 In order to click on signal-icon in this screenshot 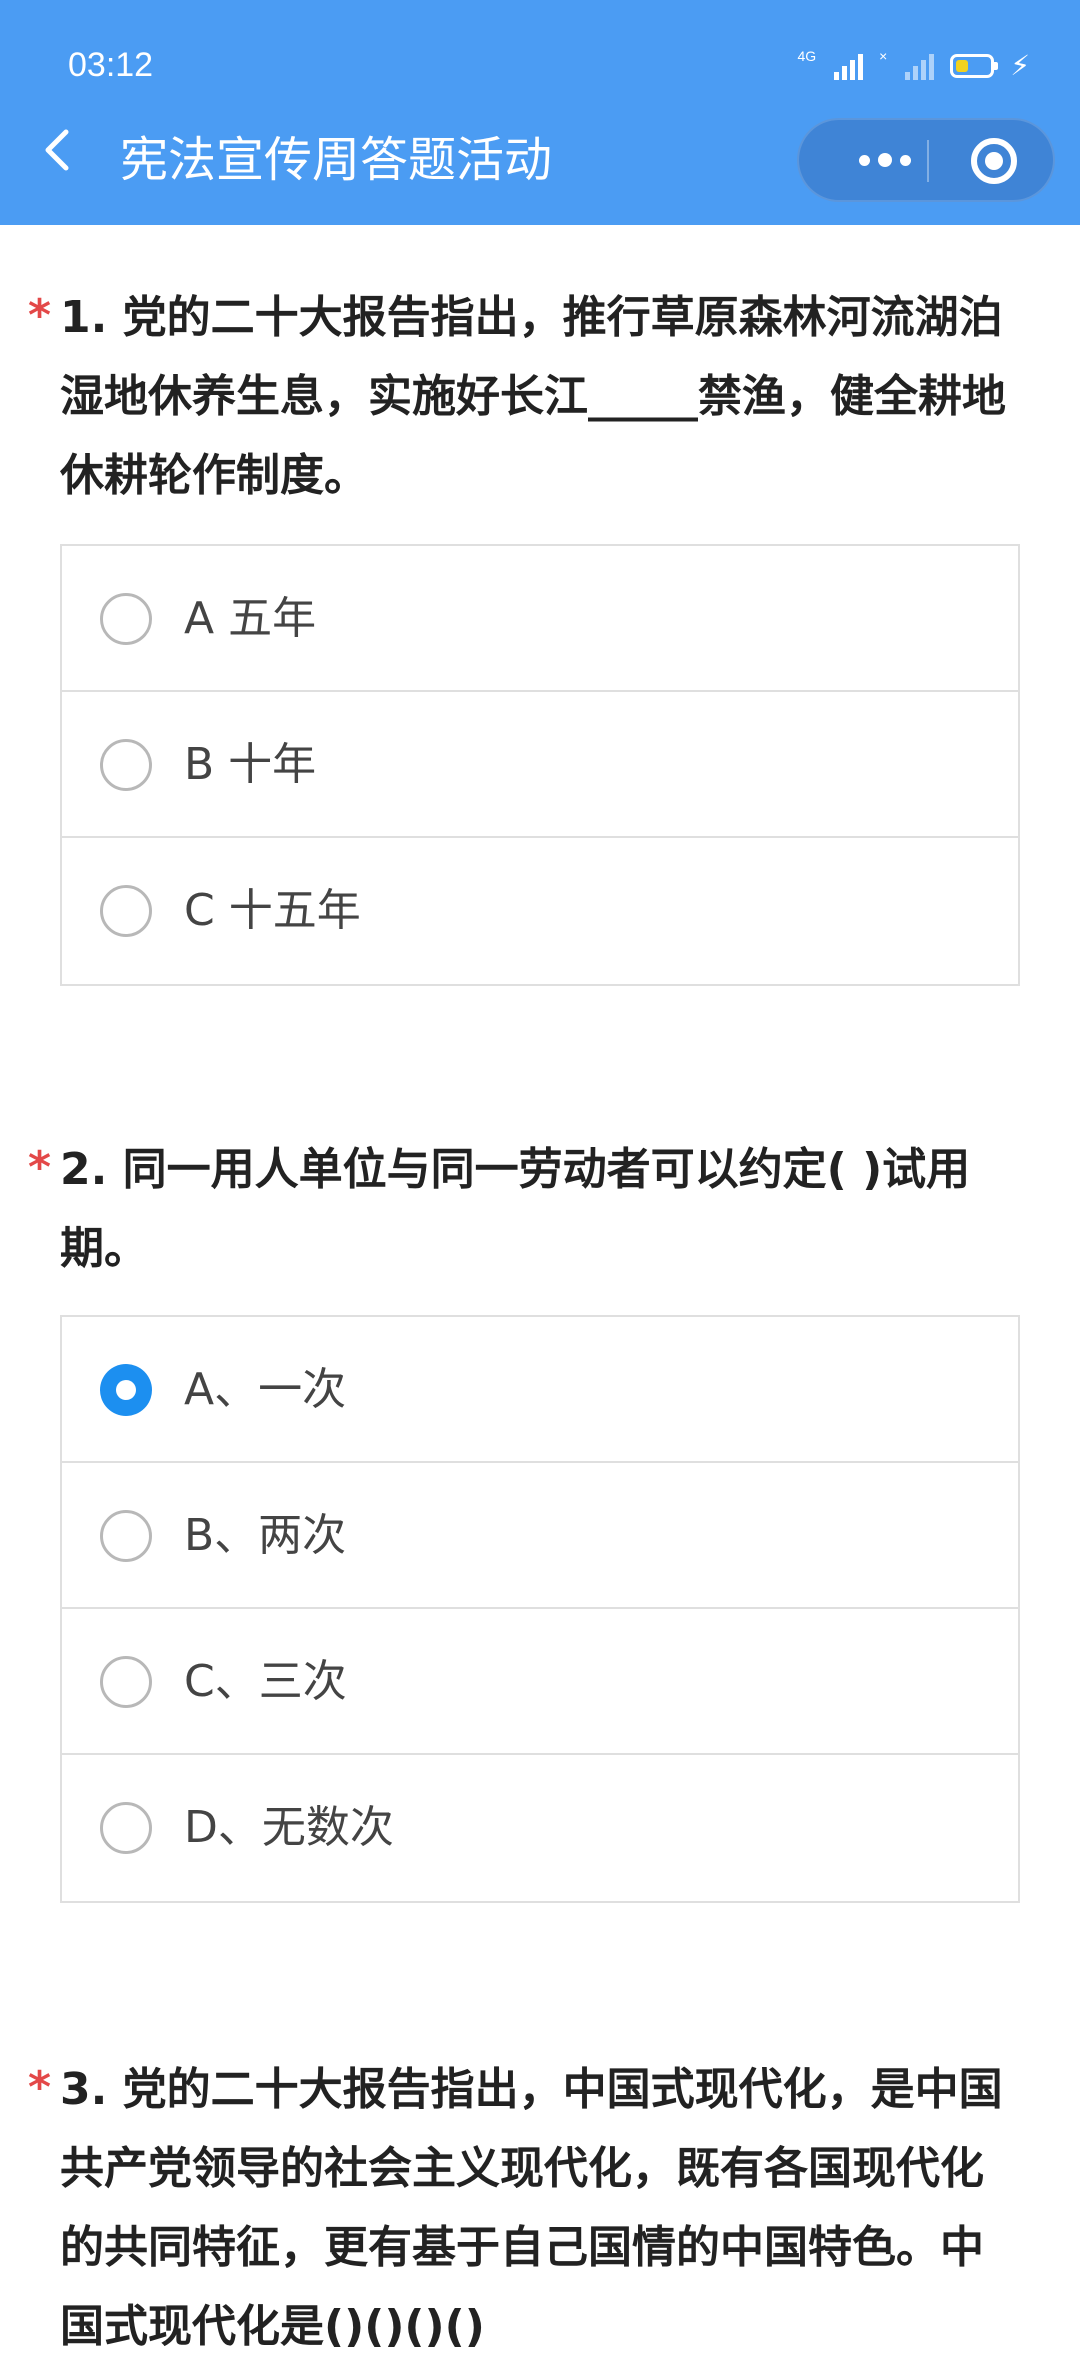, I will do `click(849, 66)`.